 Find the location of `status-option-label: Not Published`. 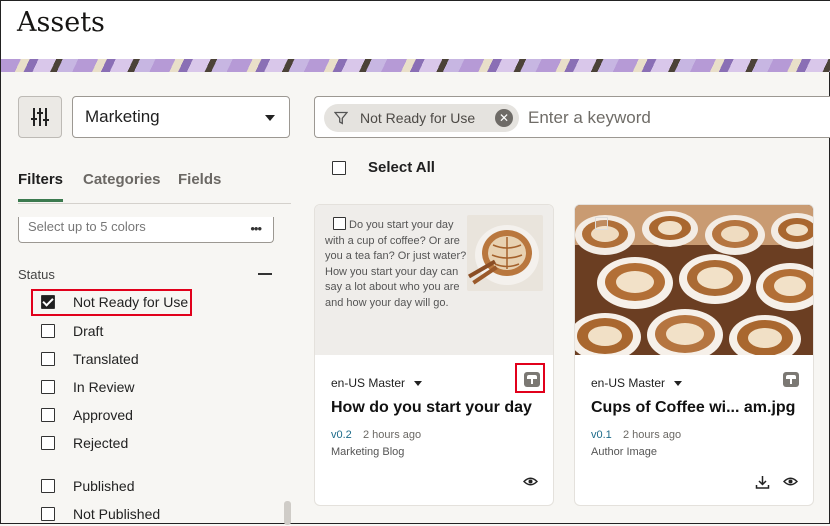

status-option-label: Not Published is located at coordinates (117, 514).